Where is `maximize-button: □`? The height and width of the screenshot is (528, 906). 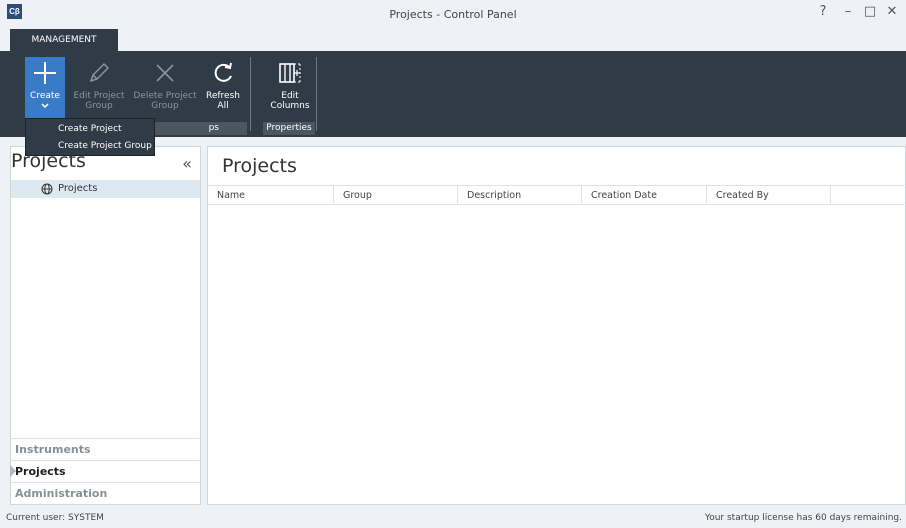
maximize-button: □ is located at coordinates (870, 12).